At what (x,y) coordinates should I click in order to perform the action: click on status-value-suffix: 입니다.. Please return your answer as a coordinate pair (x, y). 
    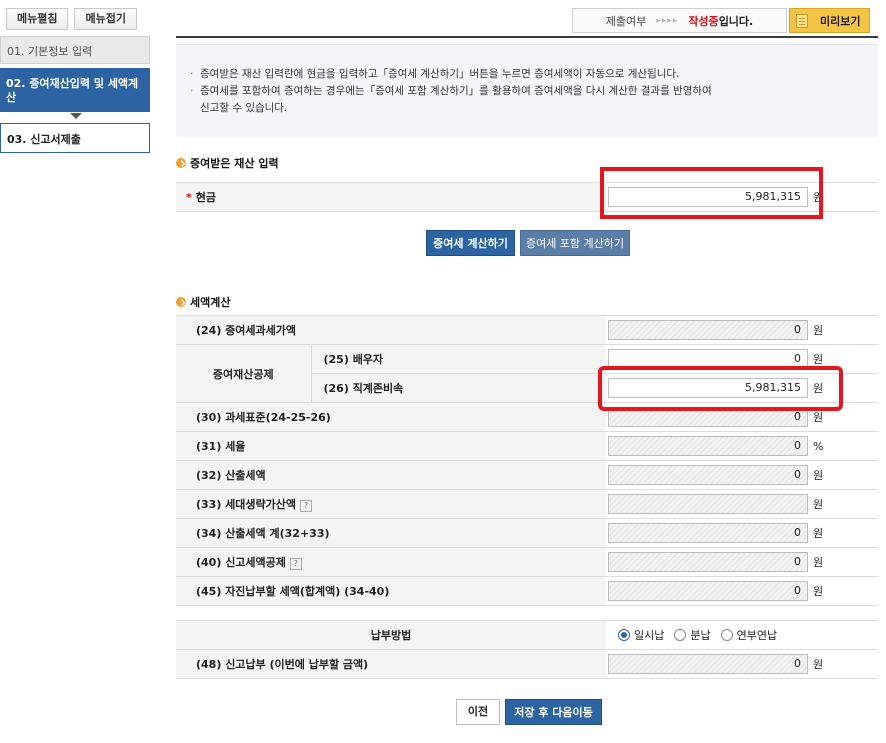
    Looking at the image, I should click on (736, 21).